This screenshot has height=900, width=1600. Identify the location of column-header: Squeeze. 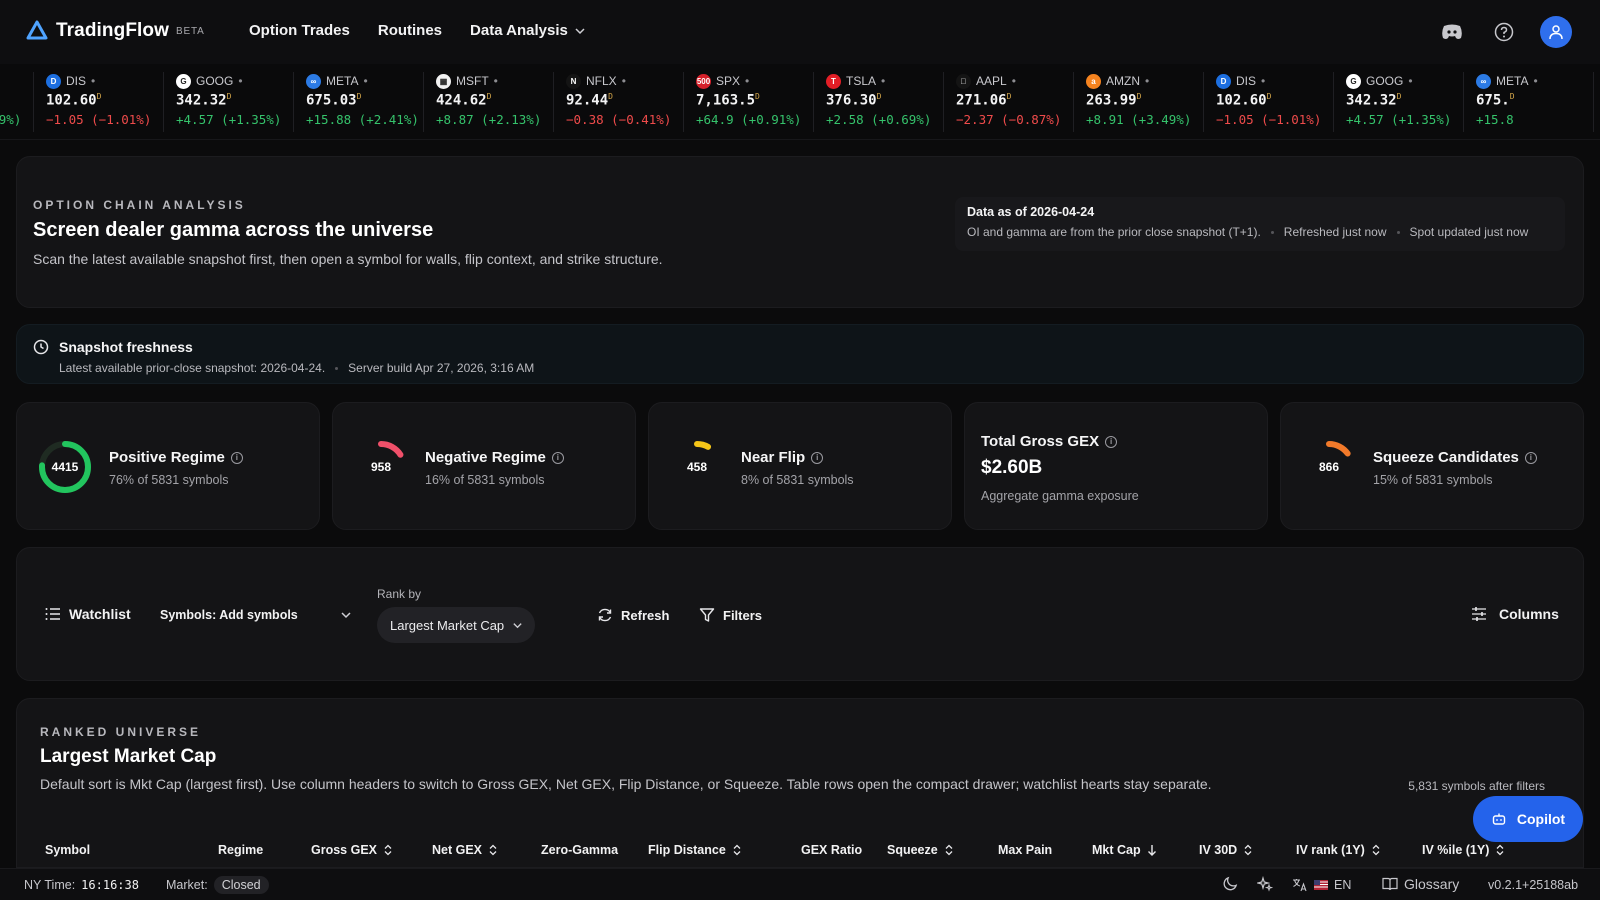
(920, 850).